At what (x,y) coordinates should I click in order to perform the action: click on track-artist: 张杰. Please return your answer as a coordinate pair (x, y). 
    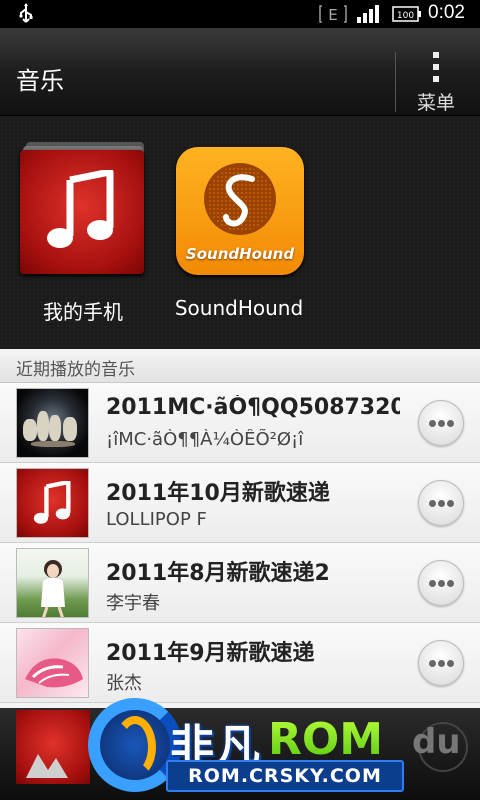
    Looking at the image, I should click on (124, 683).